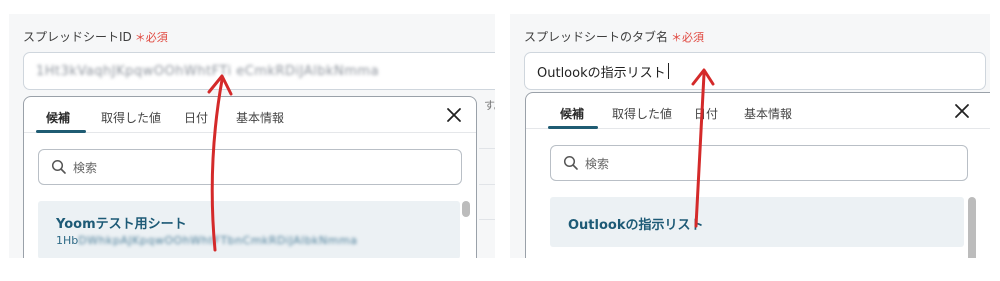  I want to click on field-label: スプレッドシートID ＊必須, so click(95, 36).